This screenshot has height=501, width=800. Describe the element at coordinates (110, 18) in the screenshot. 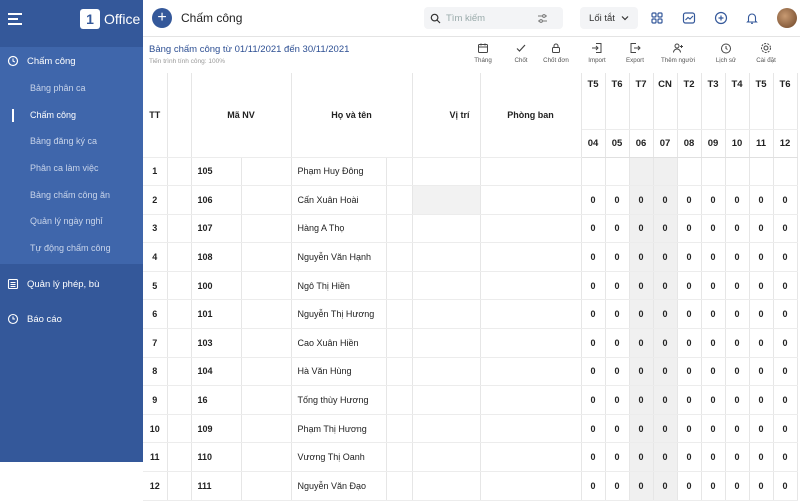

I see `app-logo: 1 Office` at that location.